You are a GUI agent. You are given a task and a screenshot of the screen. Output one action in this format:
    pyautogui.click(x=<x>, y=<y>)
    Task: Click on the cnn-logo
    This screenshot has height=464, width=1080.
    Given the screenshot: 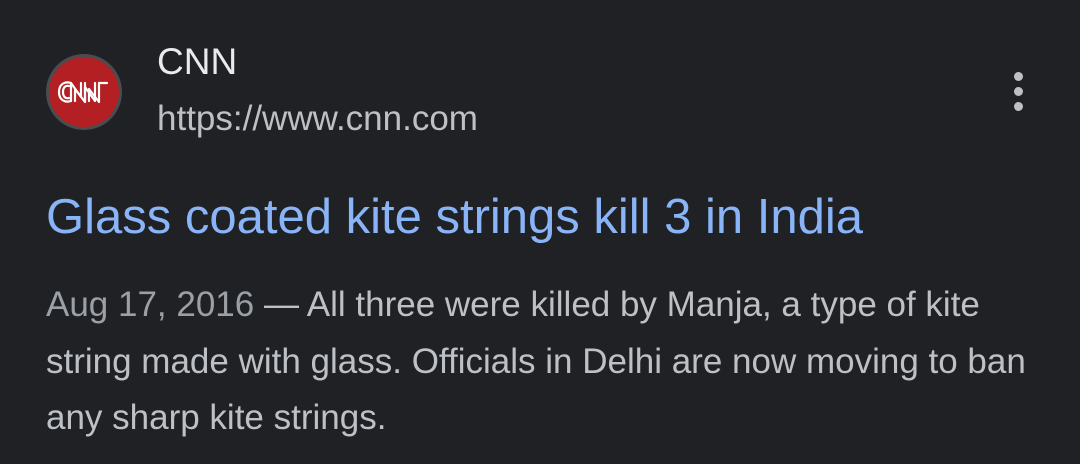 What is the action you would take?
    pyautogui.click(x=84, y=92)
    